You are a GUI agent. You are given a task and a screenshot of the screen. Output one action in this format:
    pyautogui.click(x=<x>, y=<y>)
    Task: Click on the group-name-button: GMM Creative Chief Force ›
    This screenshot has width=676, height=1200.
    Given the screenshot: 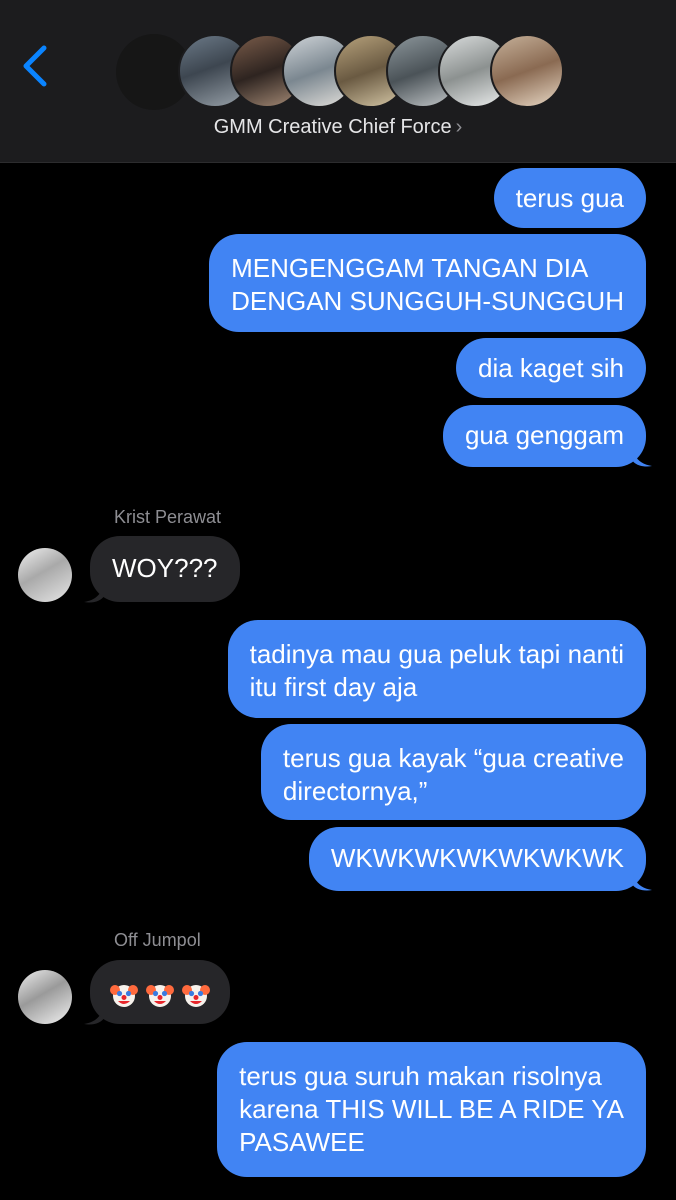 What is the action you would take?
    pyautogui.click(x=338, y=127)
    